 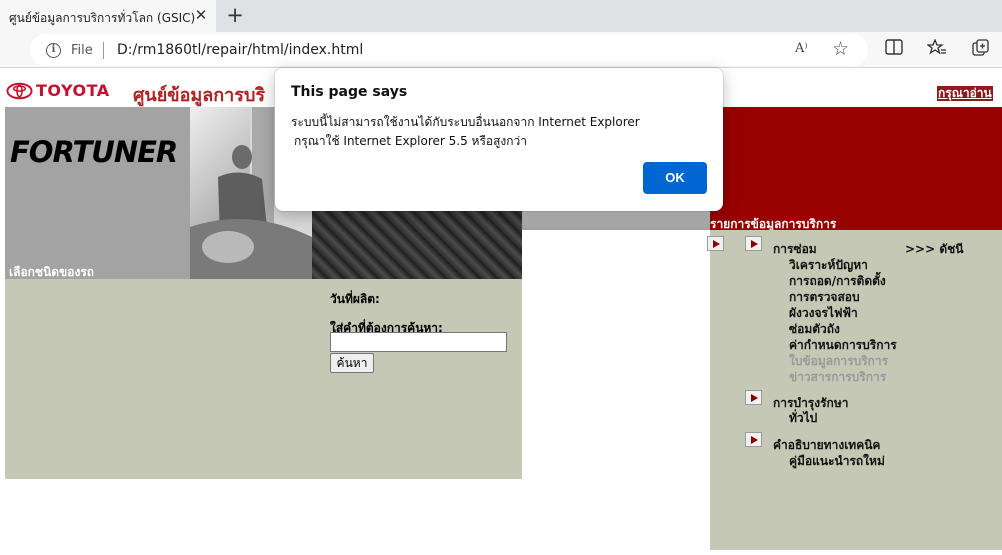 What do you see at coordinates (349, 92) in the screenshot?
I see `dialog-title: This page says` at bounding box center [349, 92].